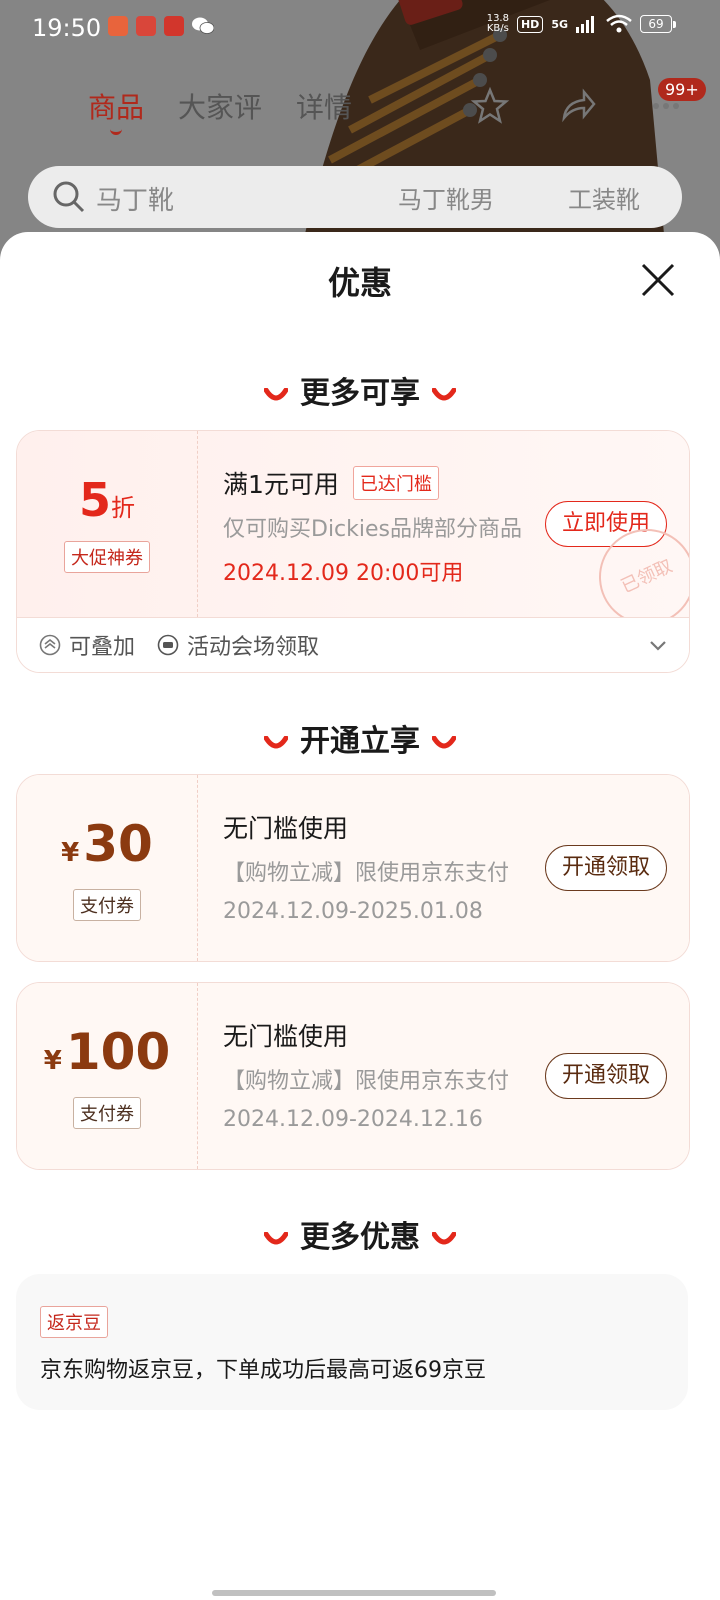  What do you see at coordinates (353, 911) in the screenshot?
I see `coupon-date: 2024.12.09-2025.01.08` at bounding box center [353, 911].